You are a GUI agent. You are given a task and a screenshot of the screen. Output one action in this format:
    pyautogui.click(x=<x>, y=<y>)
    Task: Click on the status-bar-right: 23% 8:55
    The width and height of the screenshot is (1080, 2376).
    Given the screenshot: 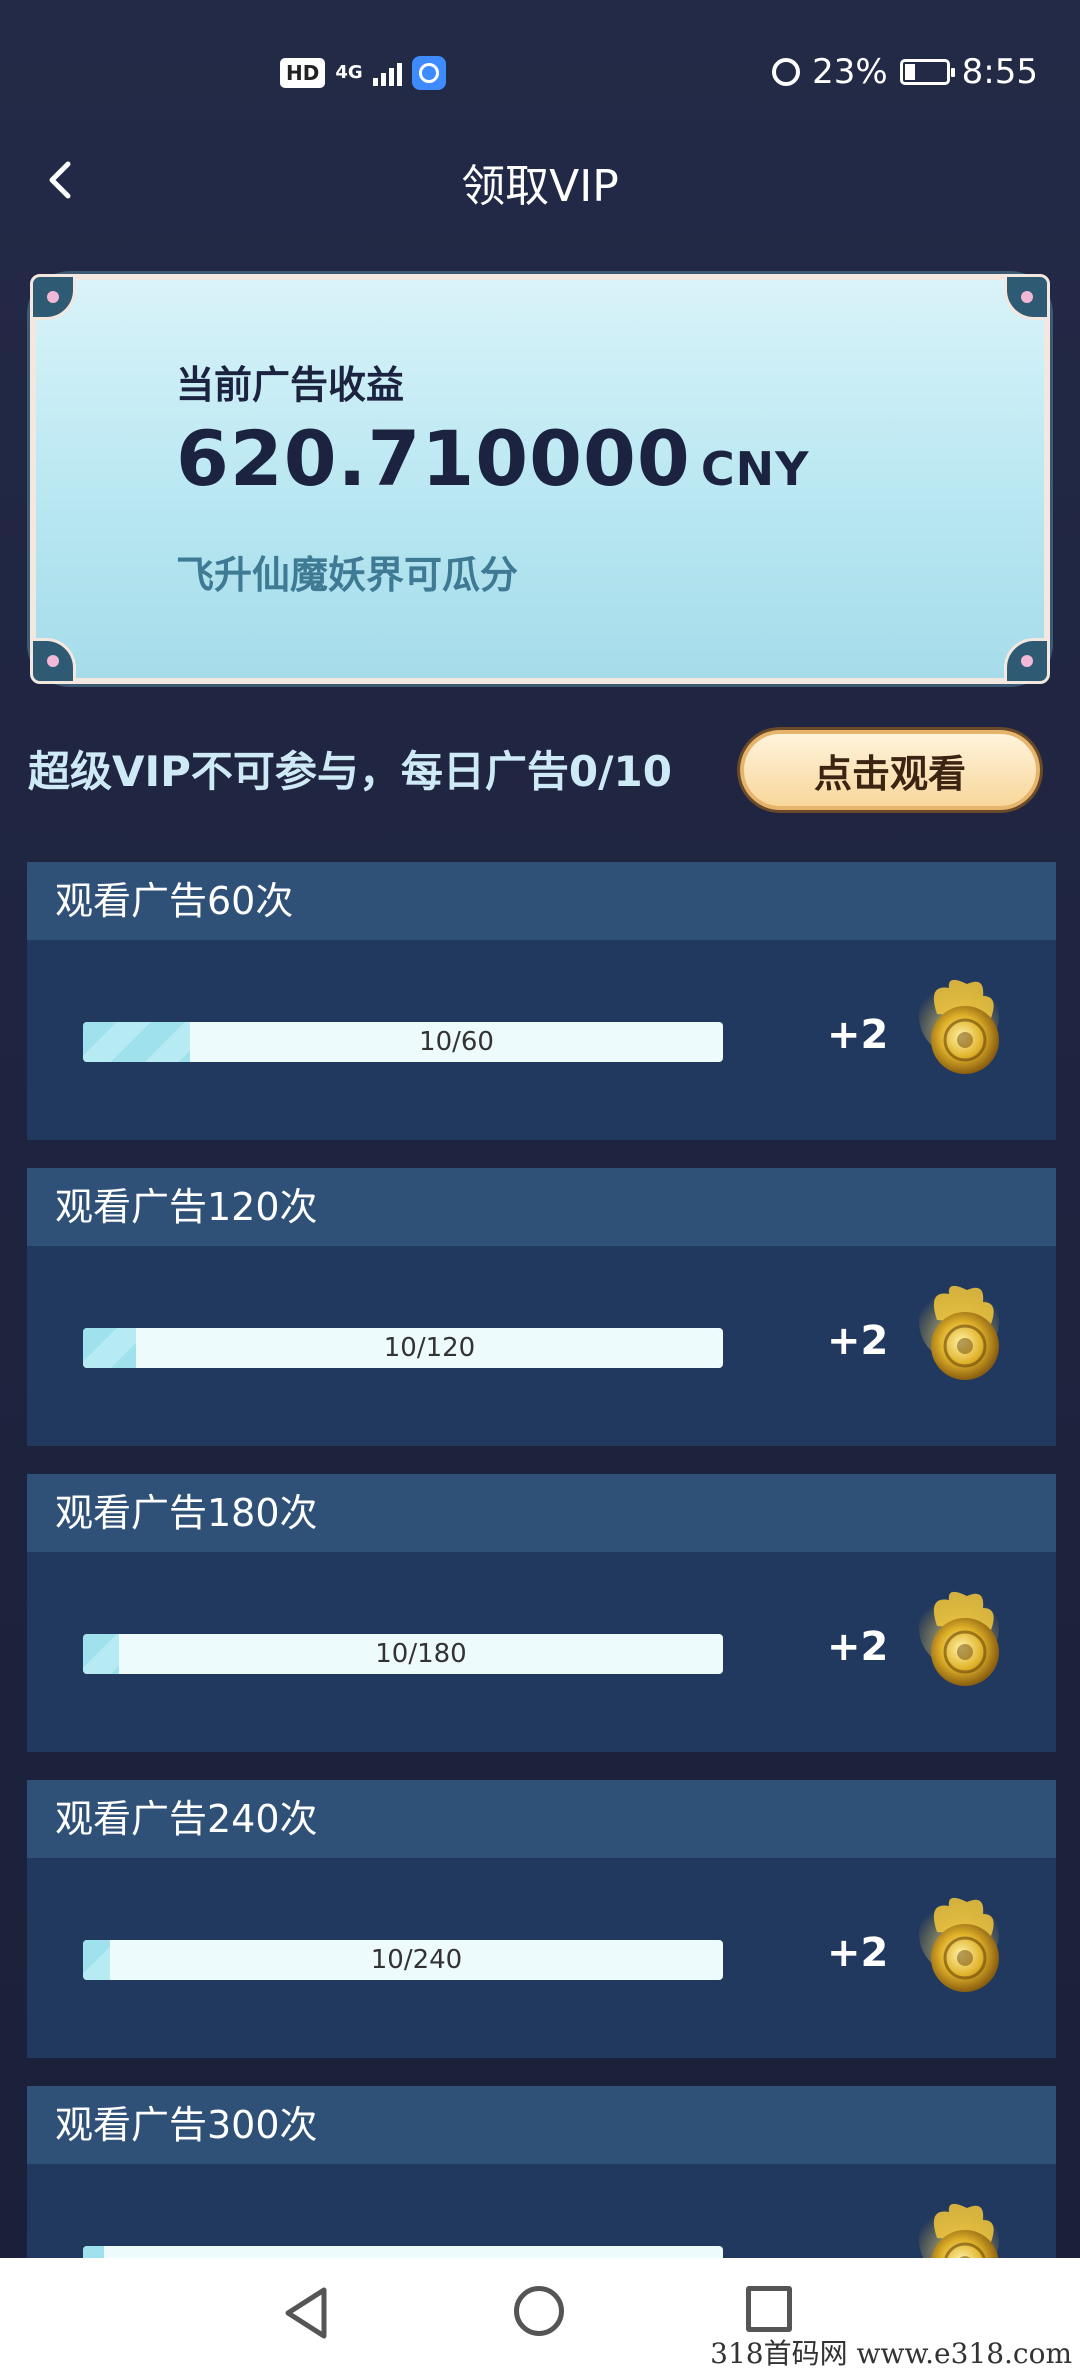 What is the action you would take?
    pyautogui.click(x=905, y=72)
    